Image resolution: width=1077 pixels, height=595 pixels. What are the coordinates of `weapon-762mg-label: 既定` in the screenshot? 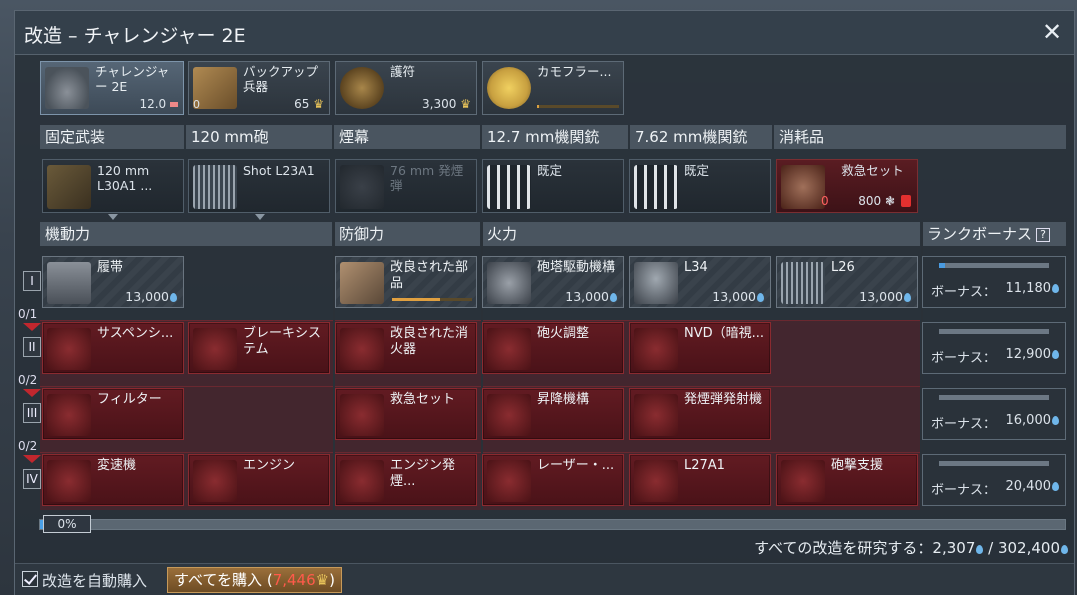 It's located at (697, 170).